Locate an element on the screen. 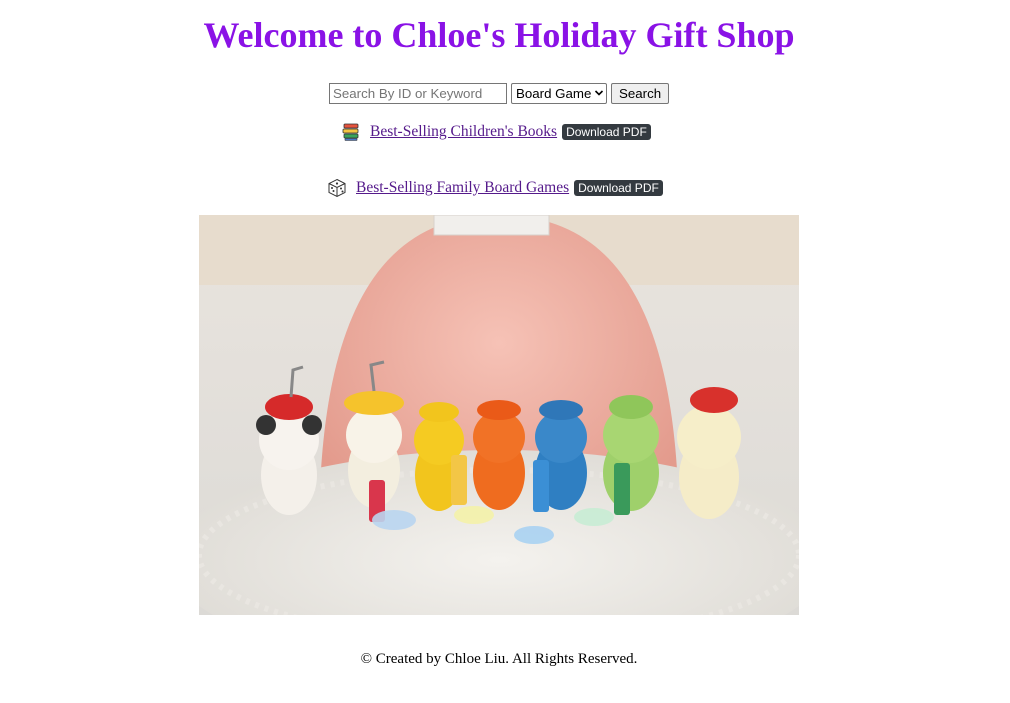 This screenshot has width=1010, height=703. page-title: Welcome to Chloe's Holiday Gift Shop is located at coordinates (499, 35).